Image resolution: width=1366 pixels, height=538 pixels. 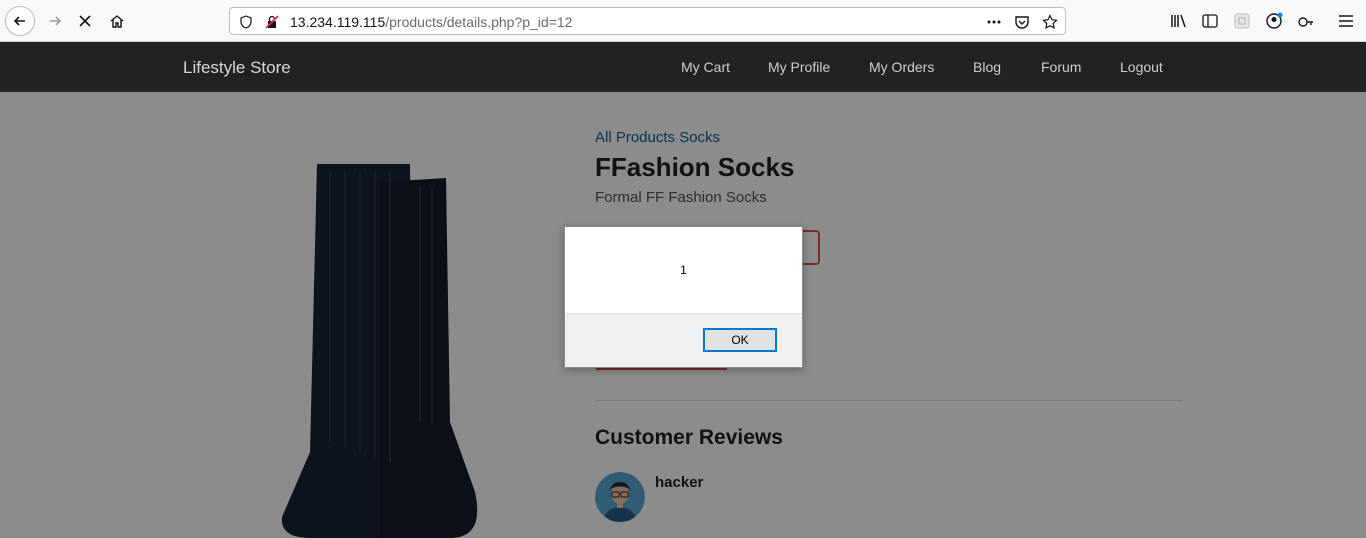 I want to click on nav-forum: Forum, so click(x=1061, y=67).